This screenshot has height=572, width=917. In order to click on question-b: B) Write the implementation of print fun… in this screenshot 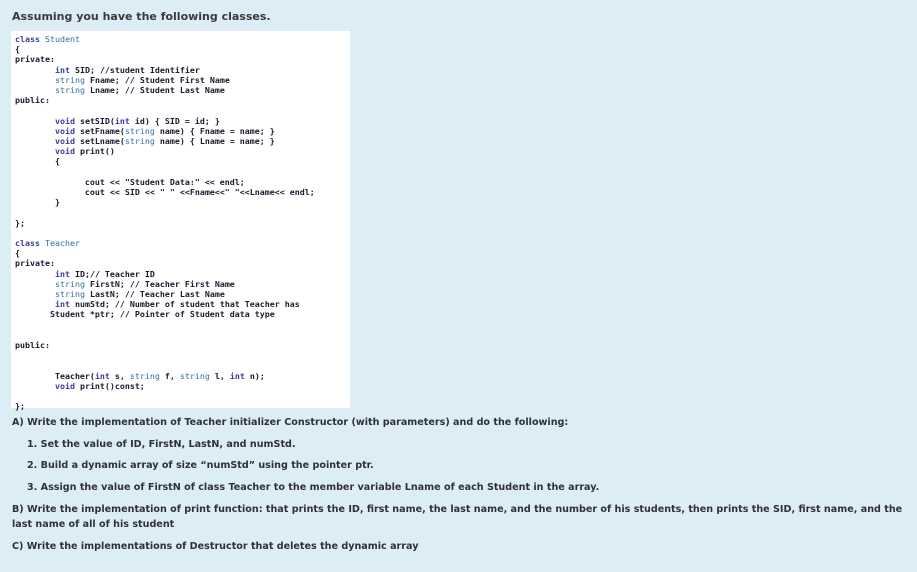, I will do `click(457, 517)`.